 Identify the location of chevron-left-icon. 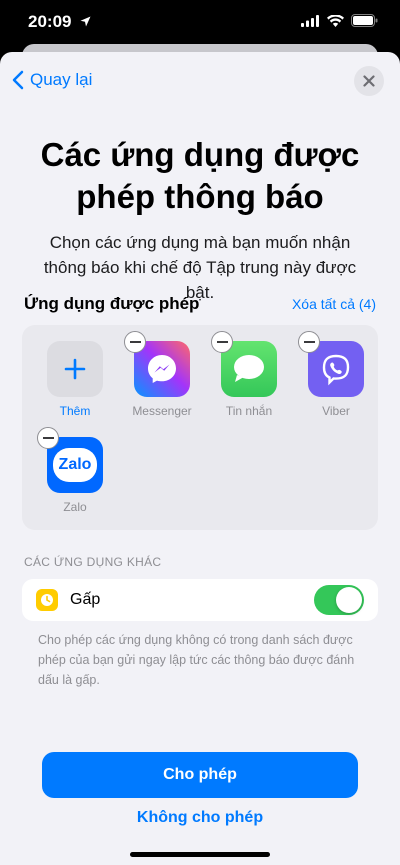
(18, 80).